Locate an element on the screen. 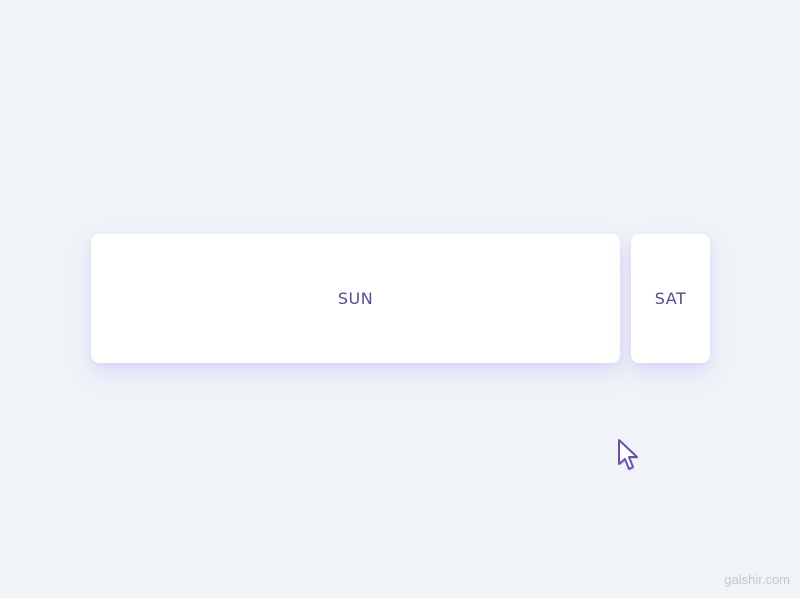 This screenshot has width=800, height=598. day-label-sat: SAT is located at coordinates (670, 298).